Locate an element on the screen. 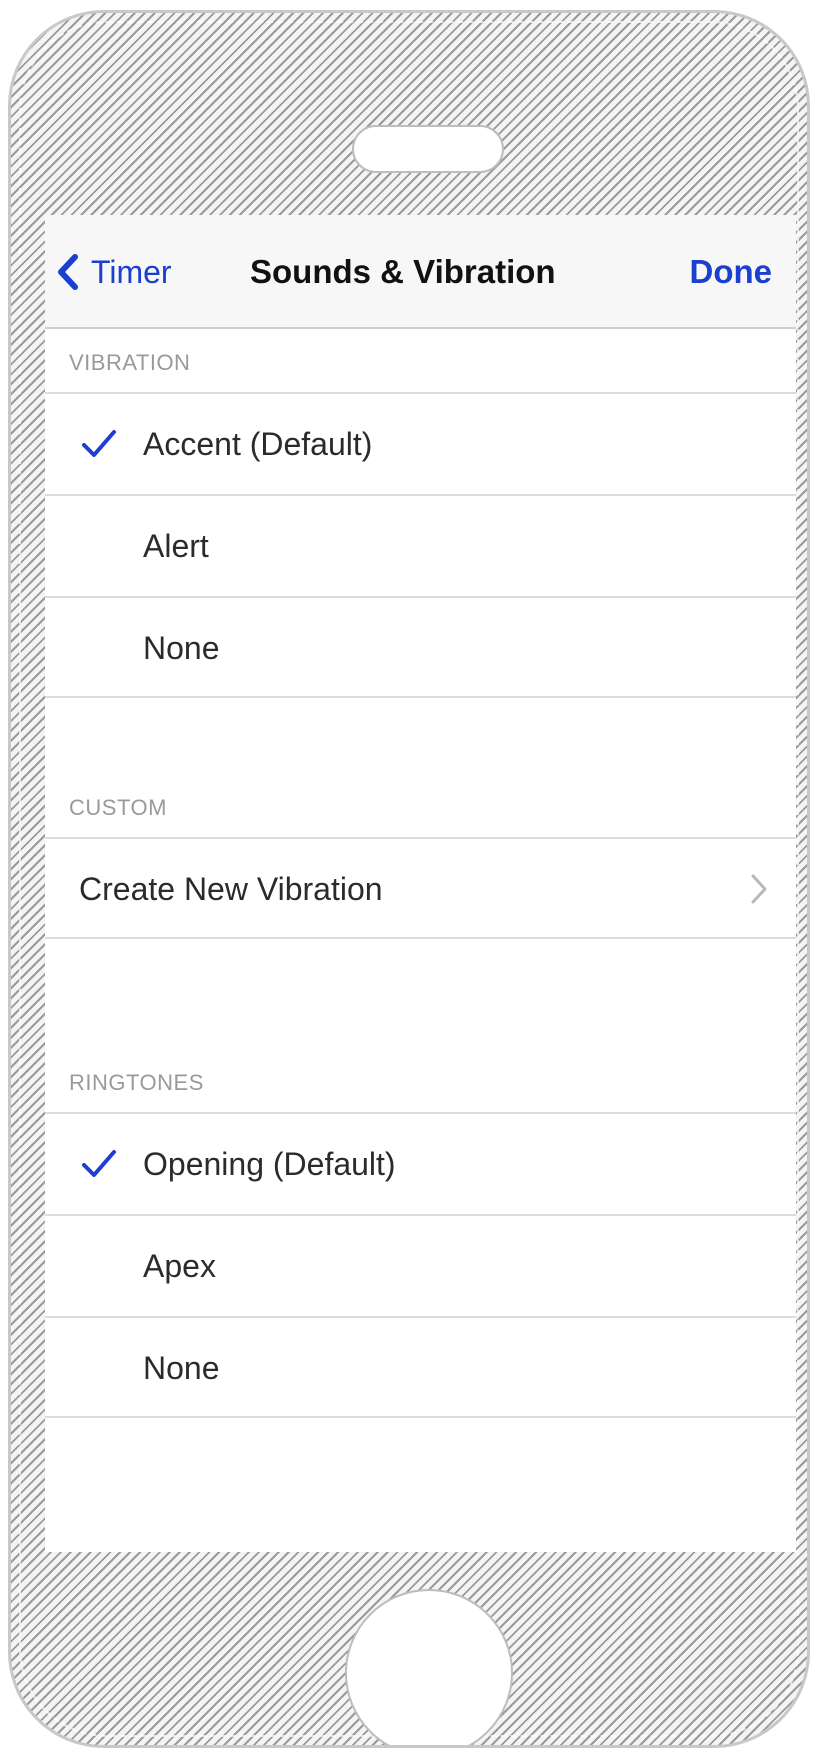 This screenshot has width=822, height=1756. row-label: Accent (Default) is located at coordinates (258, 444).